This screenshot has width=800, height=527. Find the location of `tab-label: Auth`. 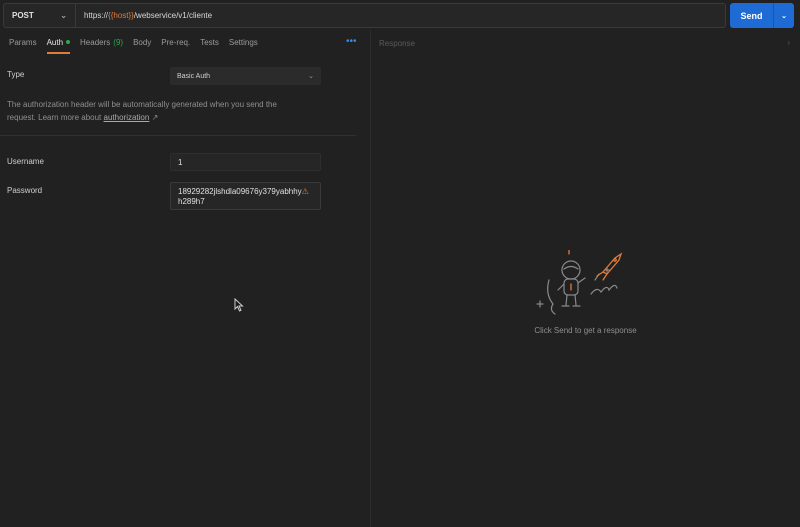

tab-label: Auth is located at coordinates (55, 42).